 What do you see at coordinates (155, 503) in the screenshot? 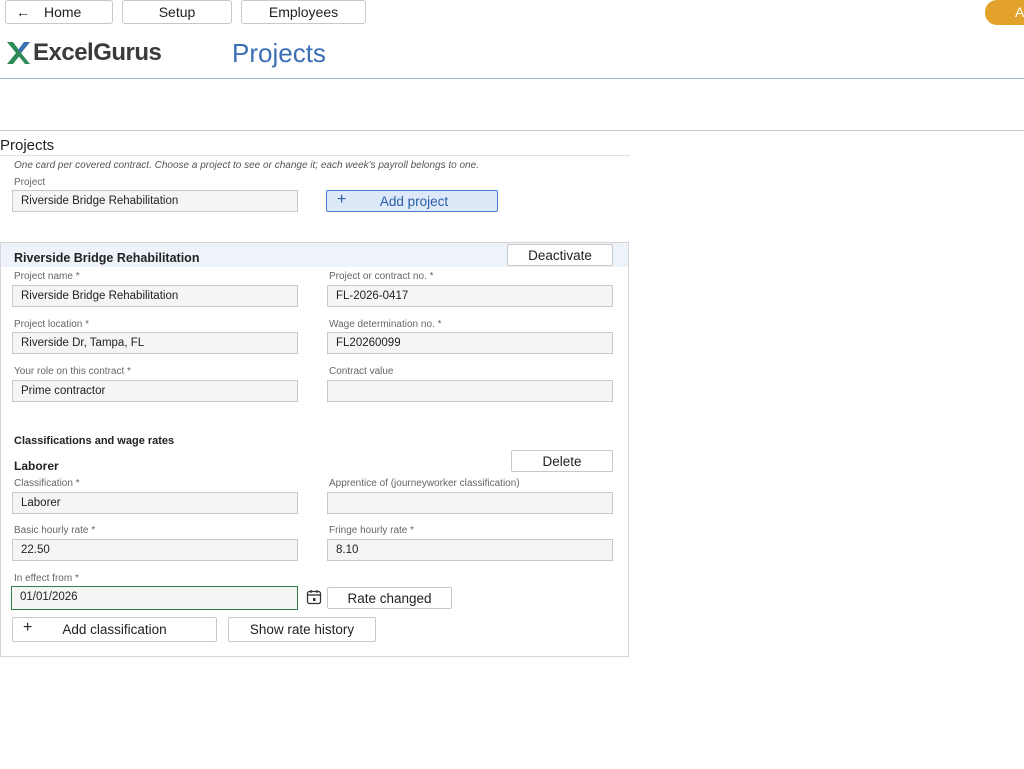
I see `classification-field: Laborer` at bounding box center [155, 503].